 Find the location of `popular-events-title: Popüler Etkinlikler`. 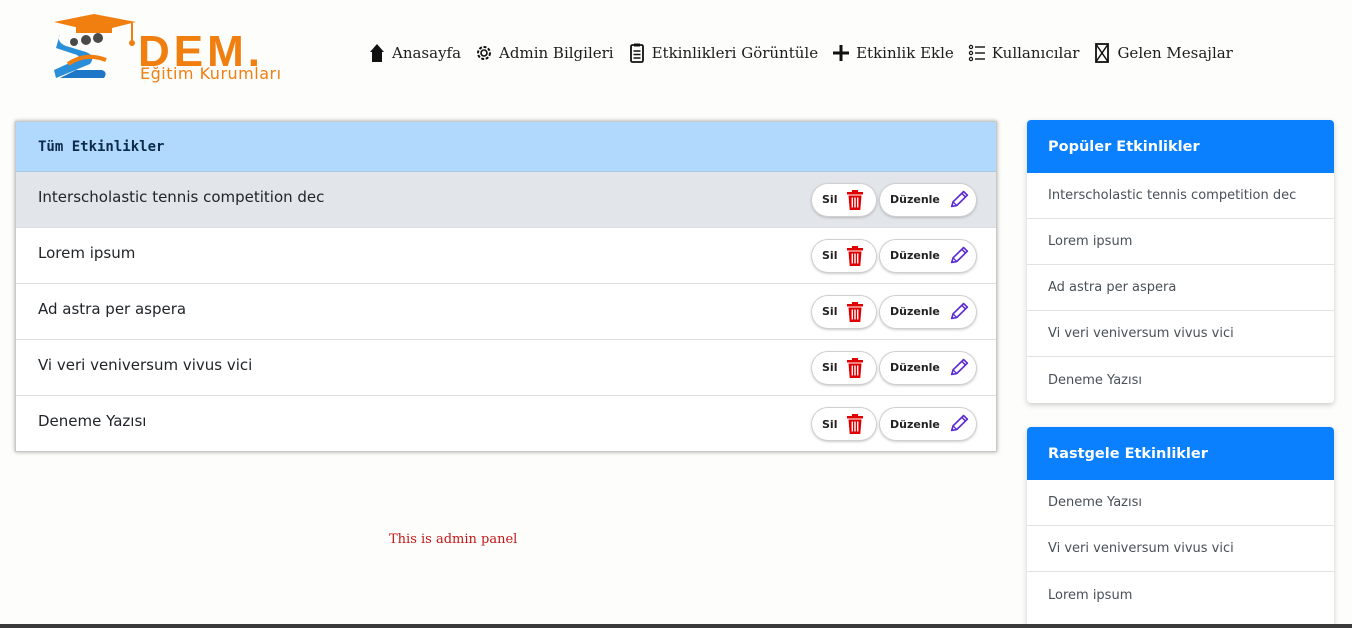

popular-events-title: Popüler Etkinlikler is located at coordinates (1124, 146).